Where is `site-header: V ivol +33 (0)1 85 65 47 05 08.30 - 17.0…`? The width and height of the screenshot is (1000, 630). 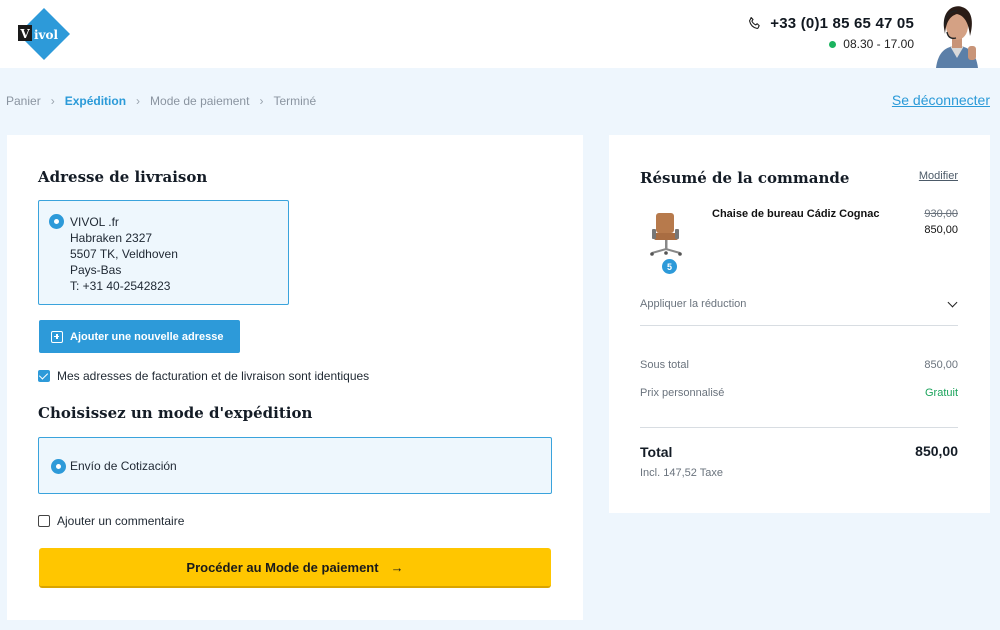
site-header: V ivol +33 (0)1 85 65 47 05 08.30 - 17.0… is located at coordinates (500, 34).